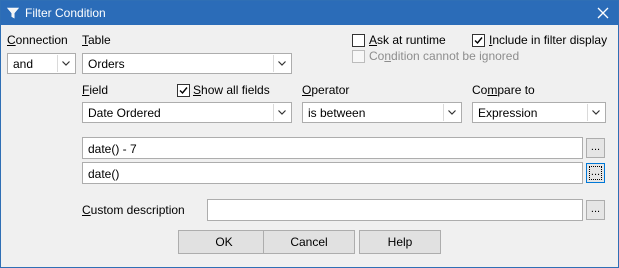 The width and height of the screenshot is (619, 268). Describe the element at coordinates (358, 40) in the screenshot. I see `ask-at-runtime-checkbox` at that location.